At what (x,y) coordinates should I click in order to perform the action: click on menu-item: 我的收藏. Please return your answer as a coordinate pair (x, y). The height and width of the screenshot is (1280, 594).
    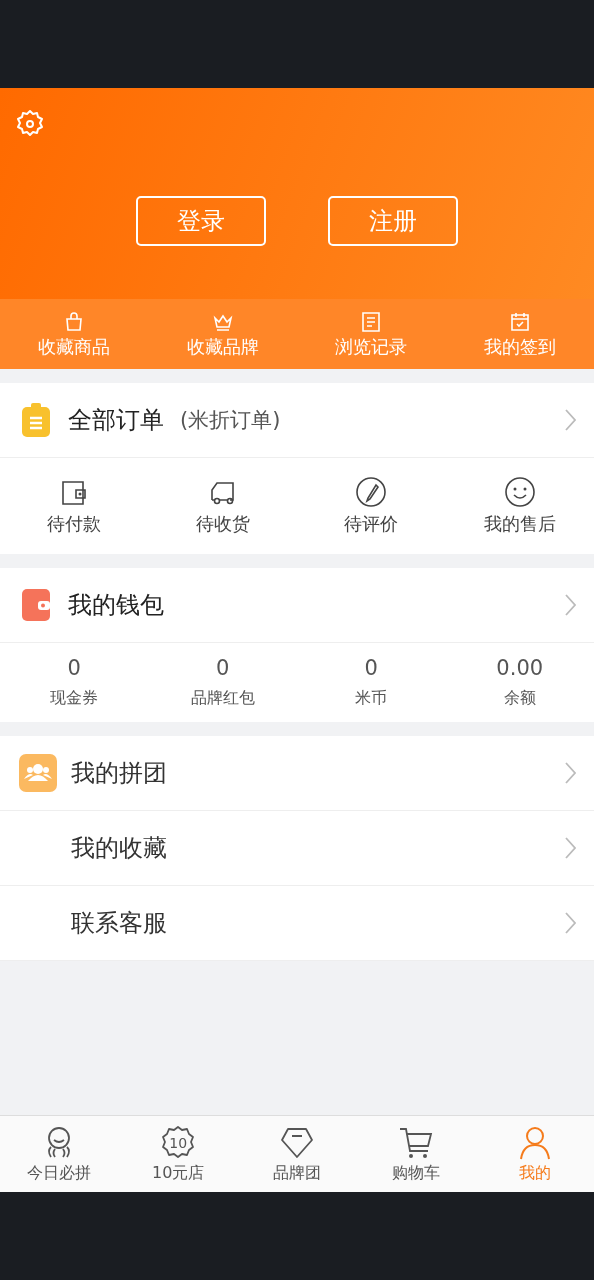
    Looking at the image, I should click on (297, 848).